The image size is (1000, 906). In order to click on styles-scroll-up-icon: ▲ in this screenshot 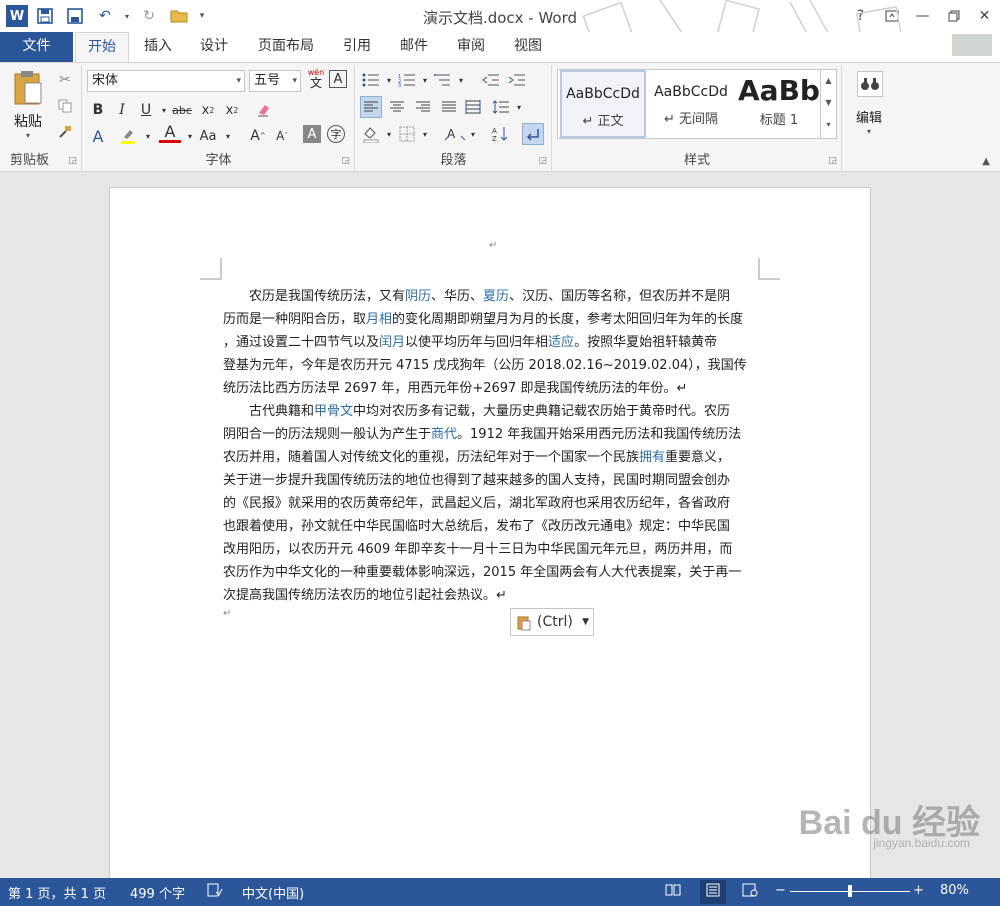, I will do `click(828, 81)`.